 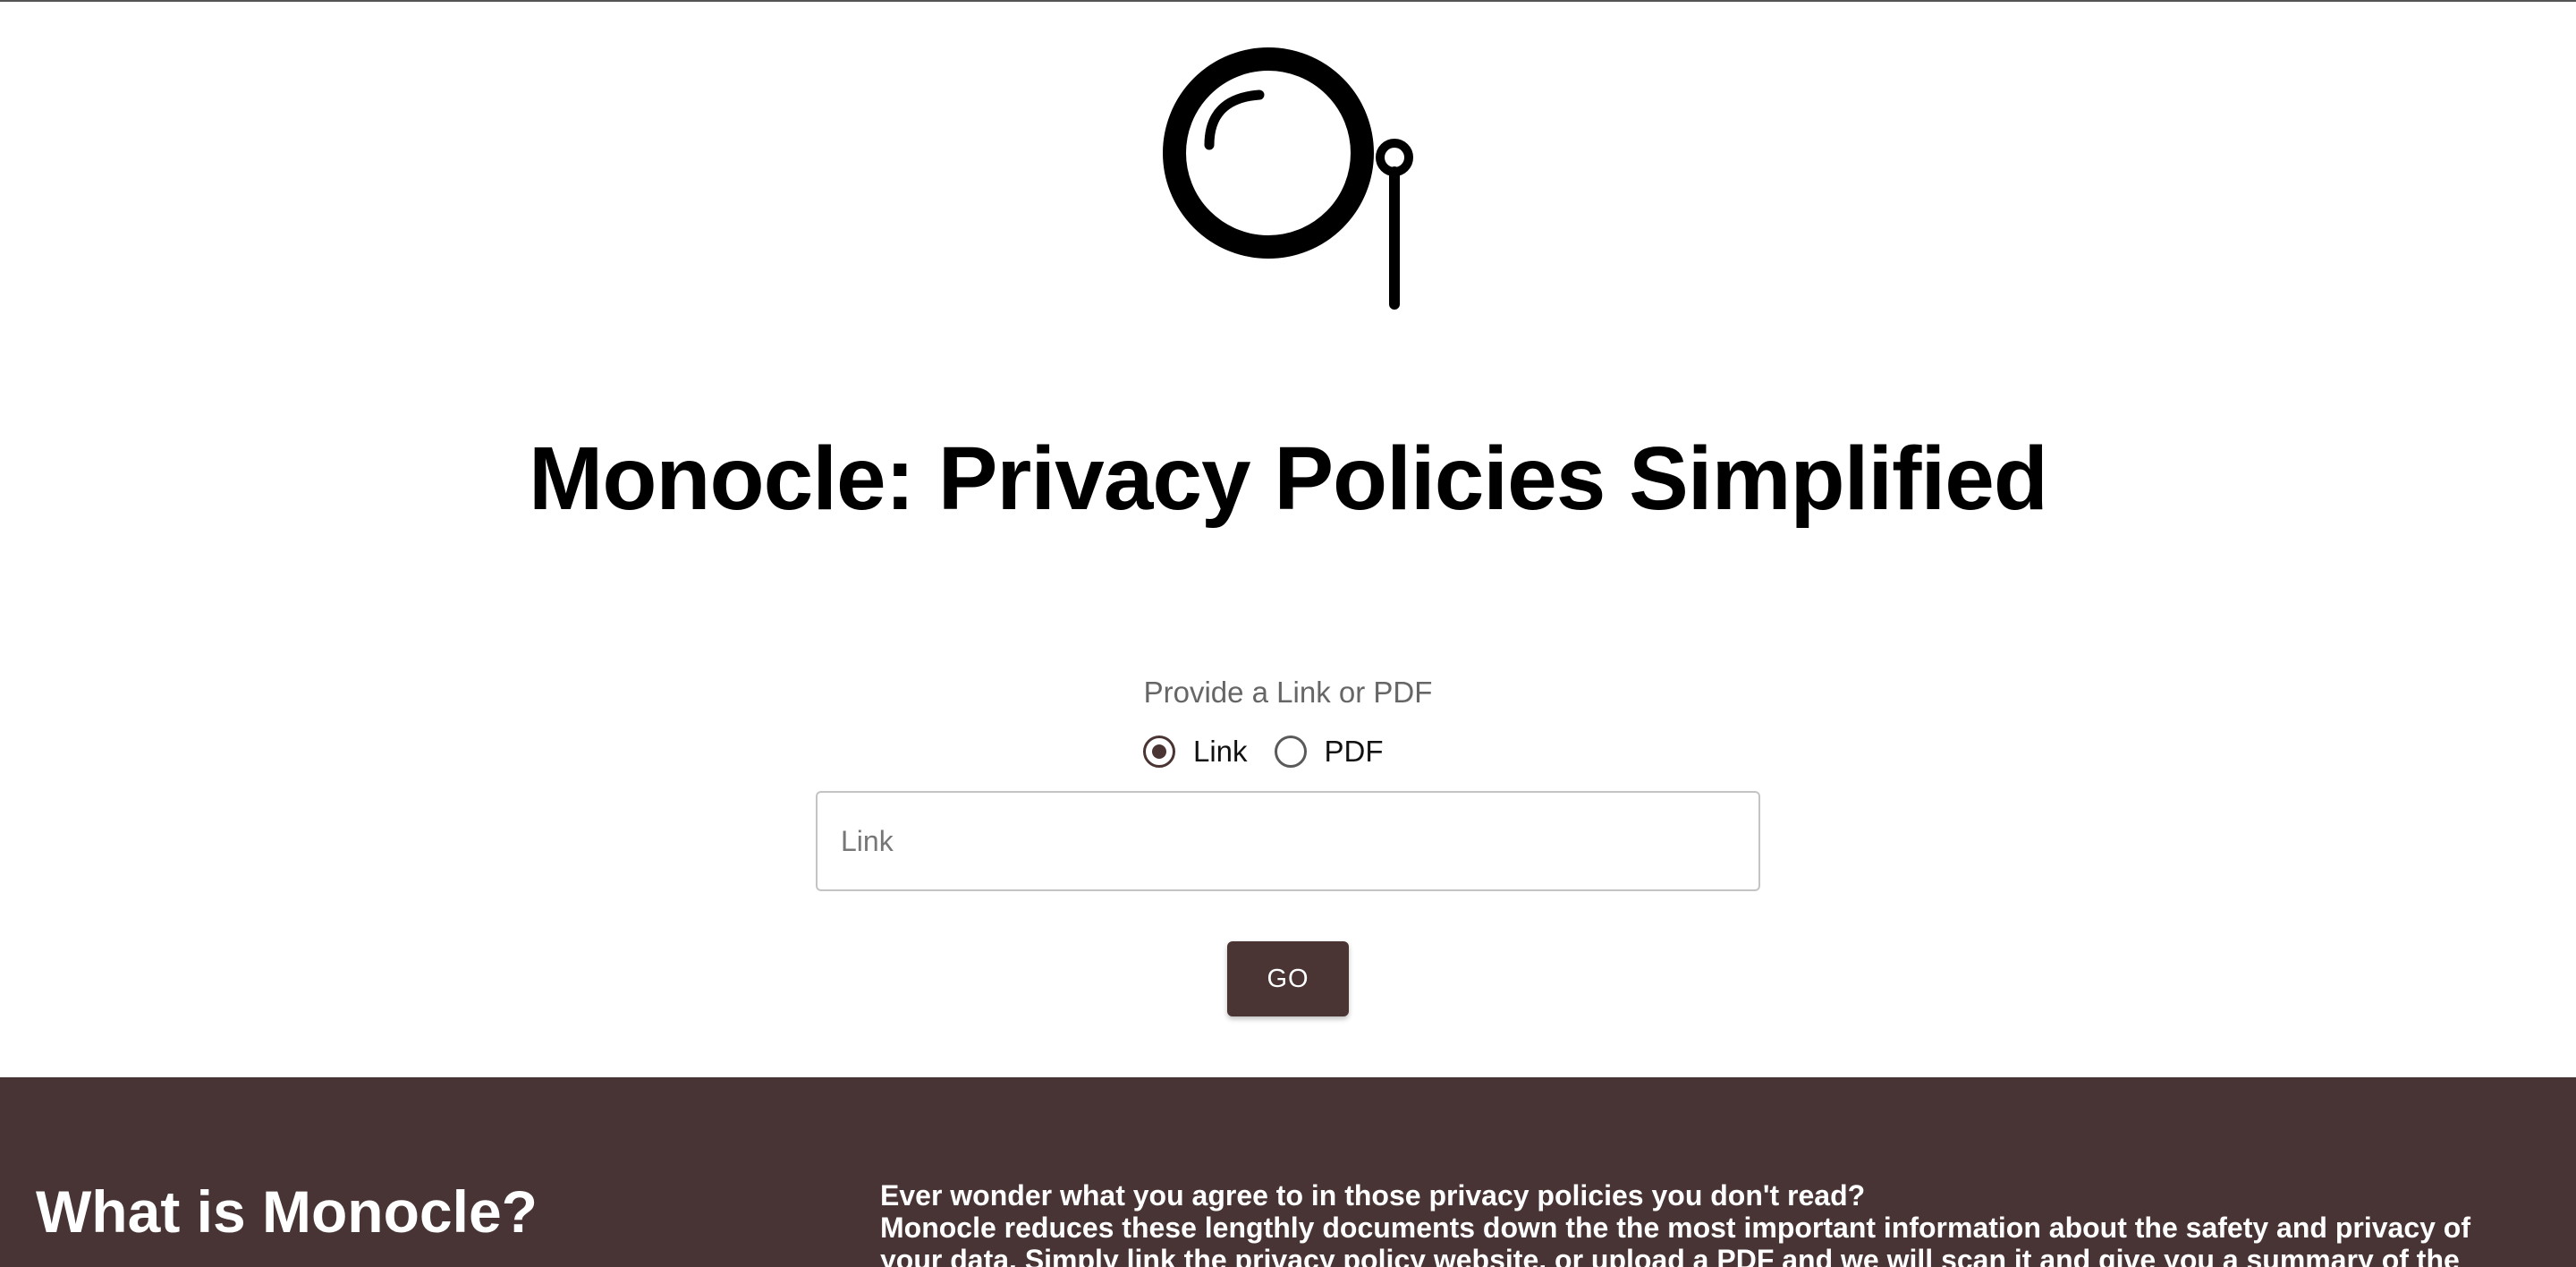 What do you see at coordinates (287, 1211) in the screenshot?
I see `about-heading: What is Monocle?` at bounding box center [287, 1211].